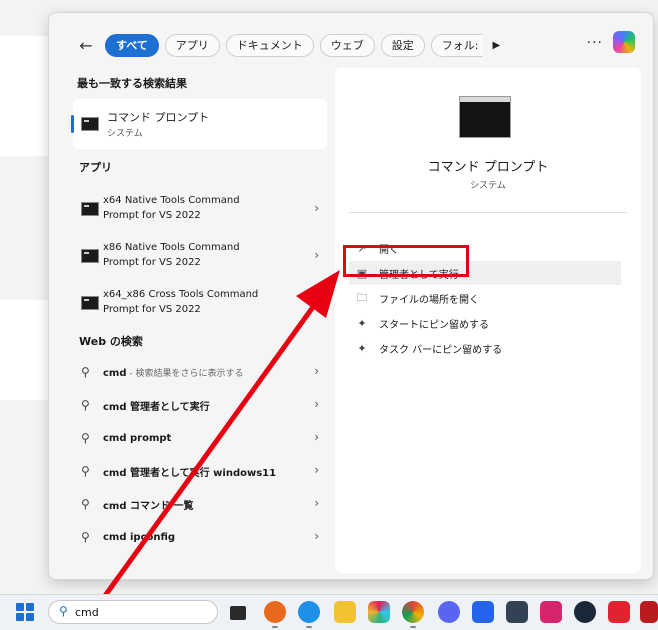 This screenshot has width=658, height=630. I want to click on taskbar-search-box: ⚲, so click(133, 612).